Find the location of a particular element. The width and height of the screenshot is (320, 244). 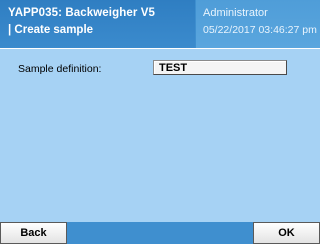

session-panel: Administrator 05/22/2017 03:46:27 pm is located at coordinates (258, 24).